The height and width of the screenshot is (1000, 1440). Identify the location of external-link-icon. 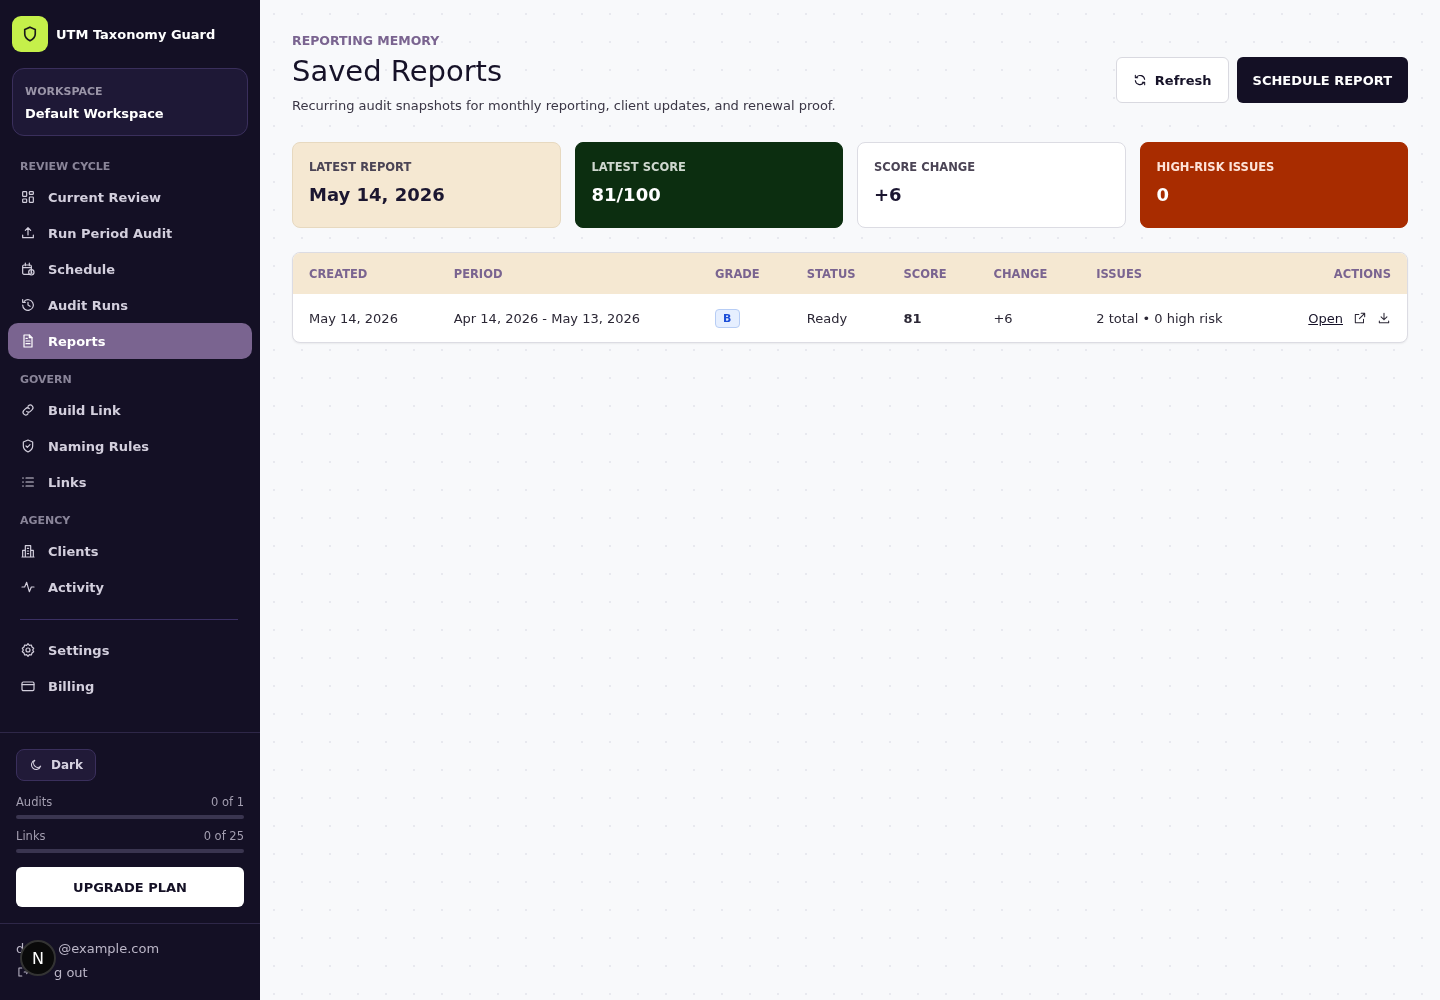
(1360, 318).